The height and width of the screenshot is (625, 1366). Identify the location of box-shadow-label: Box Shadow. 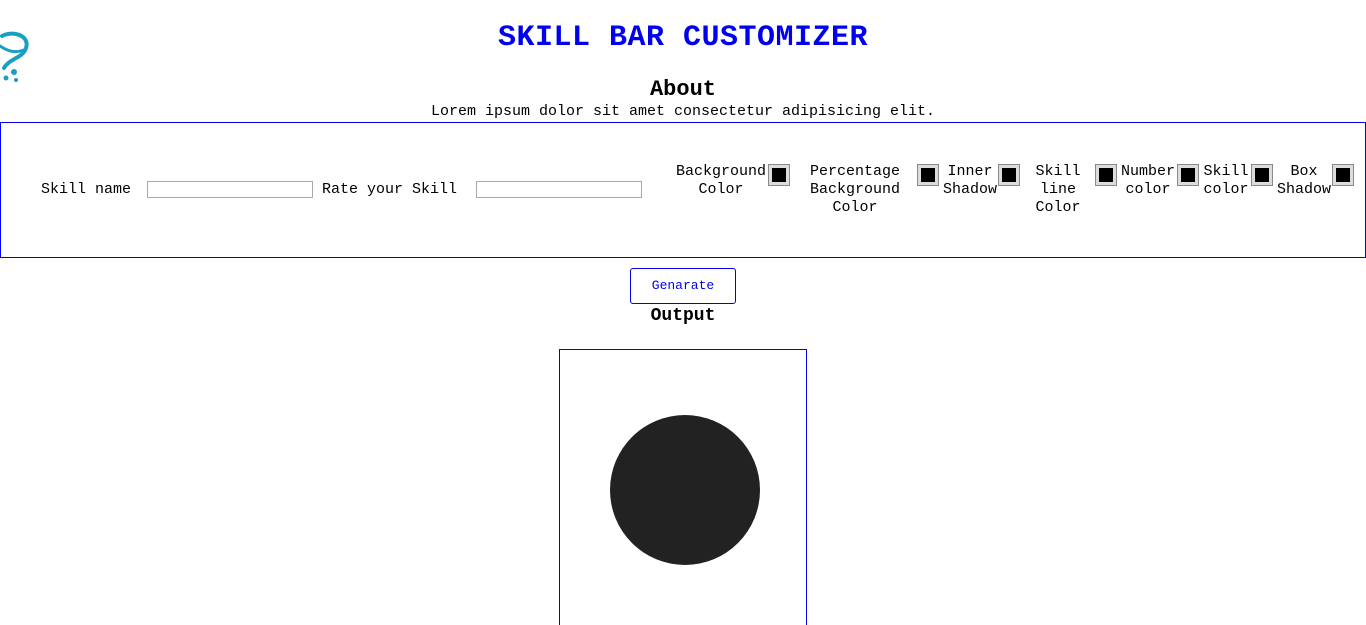
(1303, 180).